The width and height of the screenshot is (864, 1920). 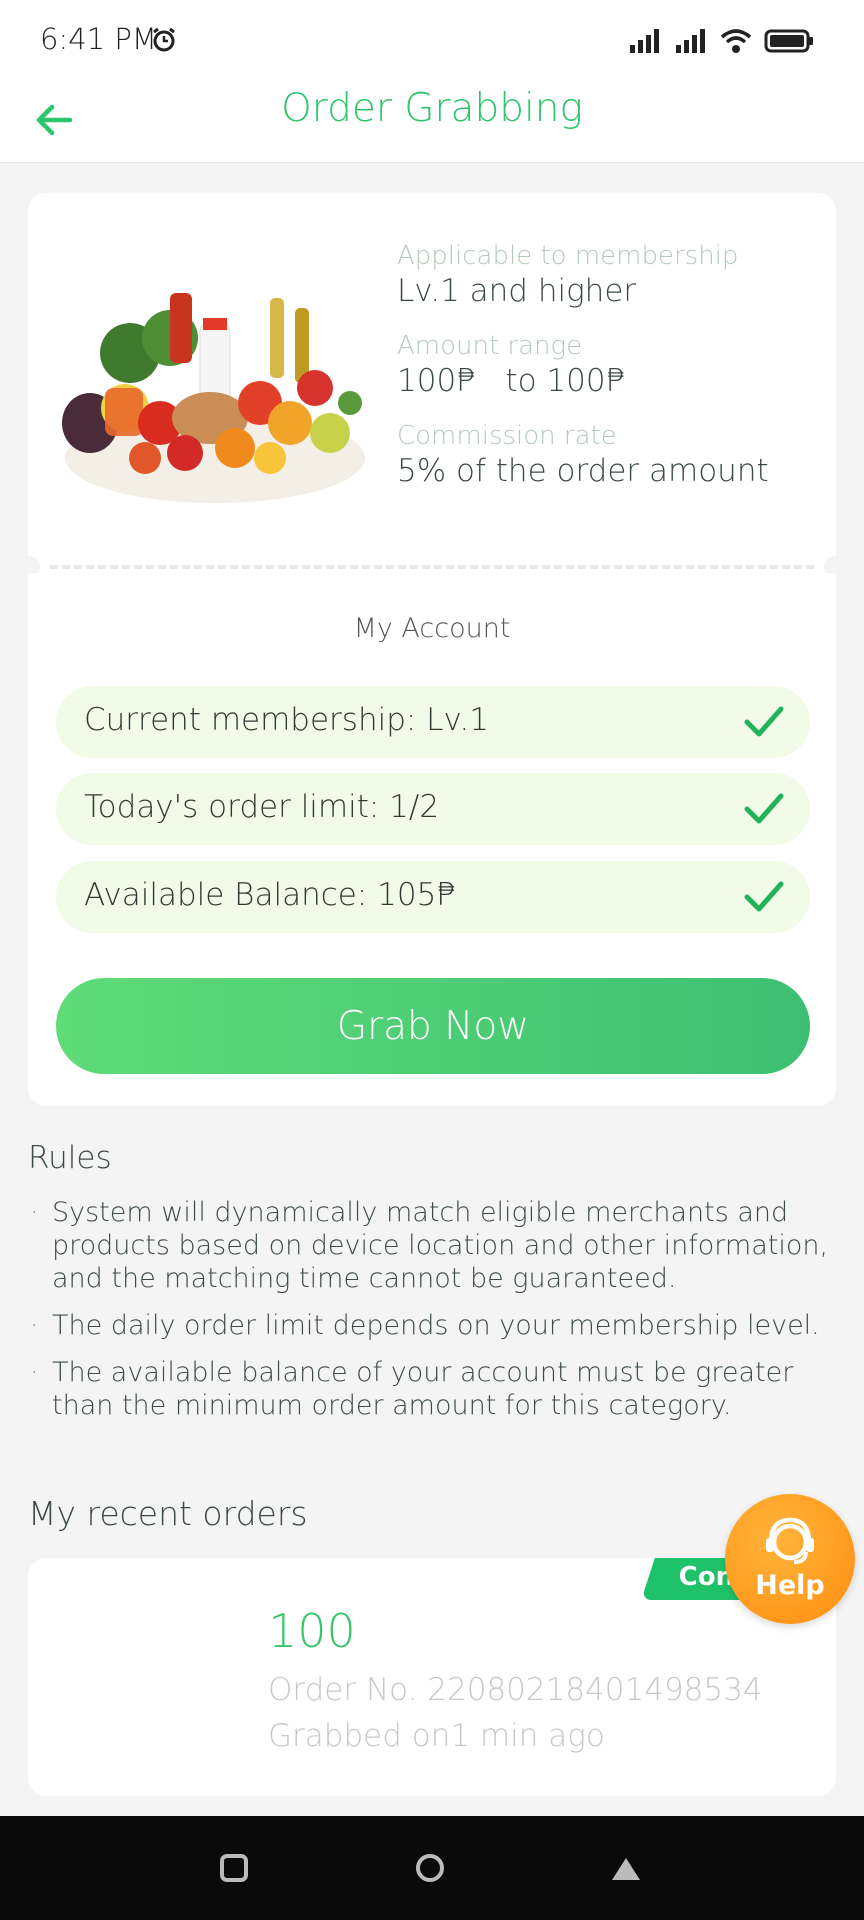 What do you see at coordinates (70, 1158) in the screenshot?
I see `rules-title: Rules` at bounding box center [70, 1158].